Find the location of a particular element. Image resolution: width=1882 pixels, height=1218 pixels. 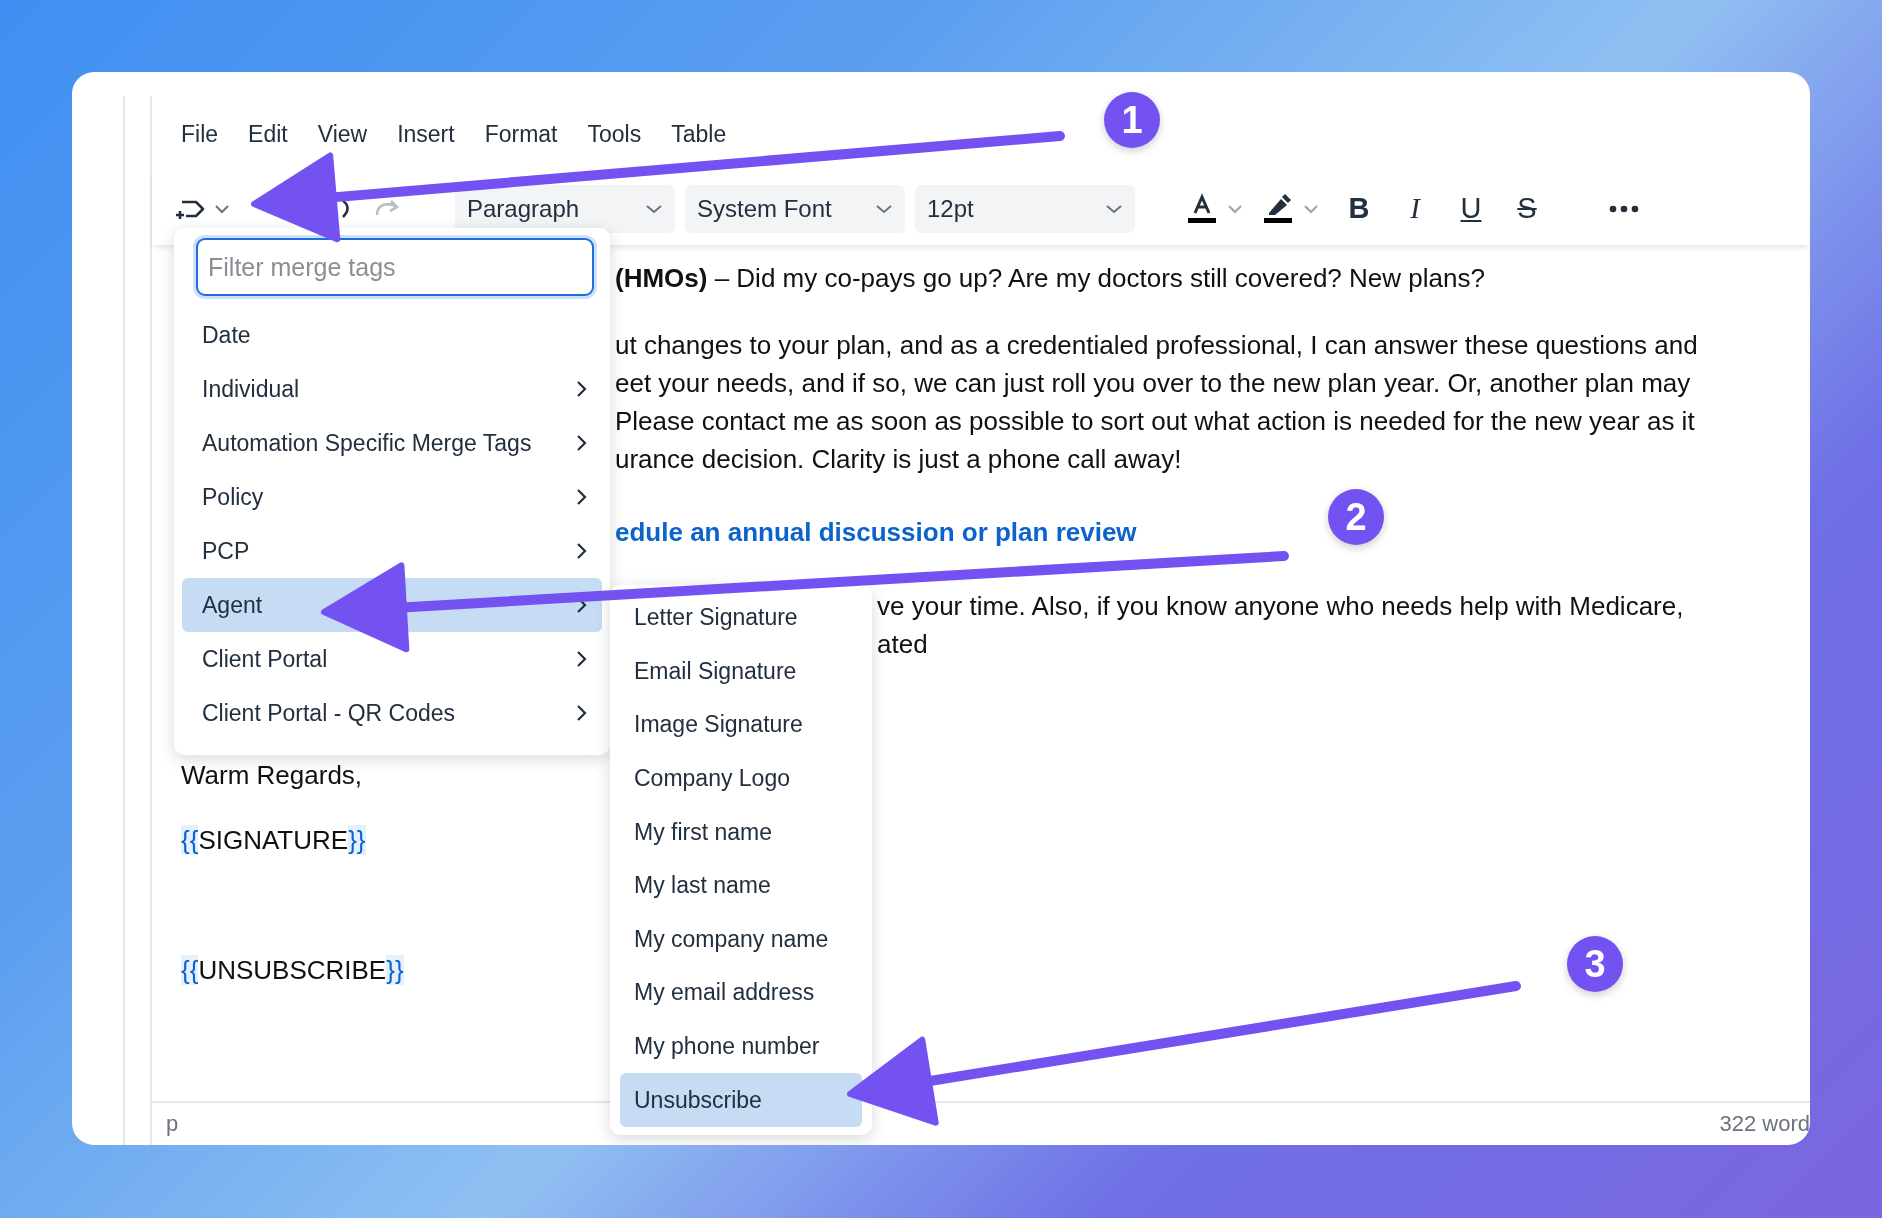

menu-item: Edit is located at coordinates (268, 134).